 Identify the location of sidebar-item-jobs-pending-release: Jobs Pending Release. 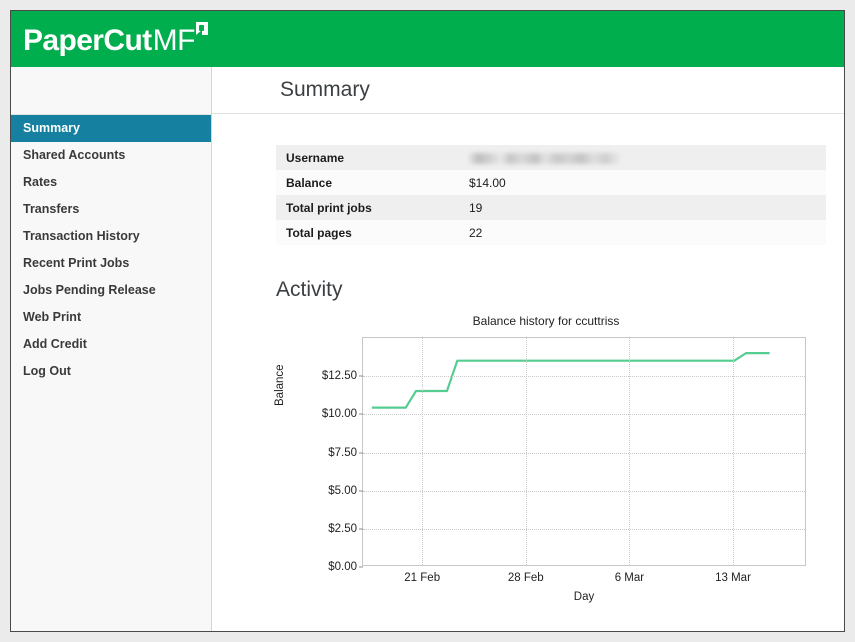
(111, 290).